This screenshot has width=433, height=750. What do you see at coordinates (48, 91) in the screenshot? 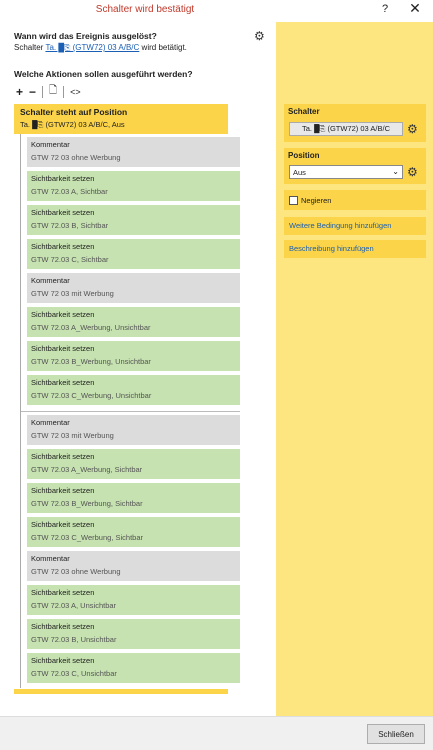
I see `actions-toolbar: + − 🗋 <>` at bounding box center [48, 91].